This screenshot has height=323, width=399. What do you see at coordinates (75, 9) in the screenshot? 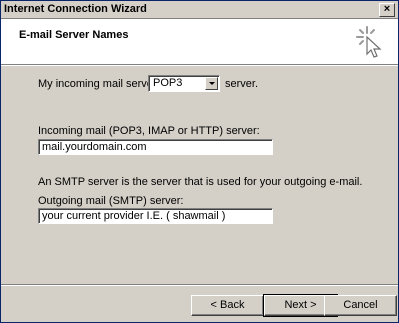
I see `window-title: Internet Connection Wizard` at bounding box center [75, 9].